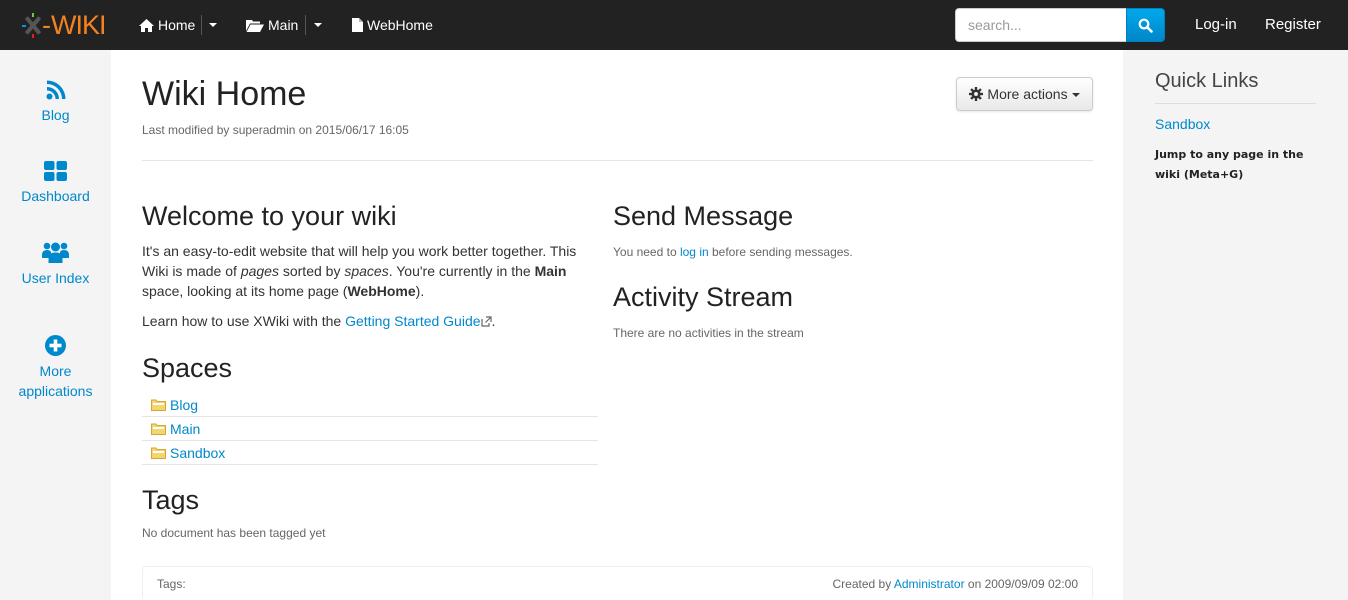 Image resolution: width=1348 pixels, height=600 pixels. I want to click on space-link-sandbox: Sandbox, so click(197, 453).